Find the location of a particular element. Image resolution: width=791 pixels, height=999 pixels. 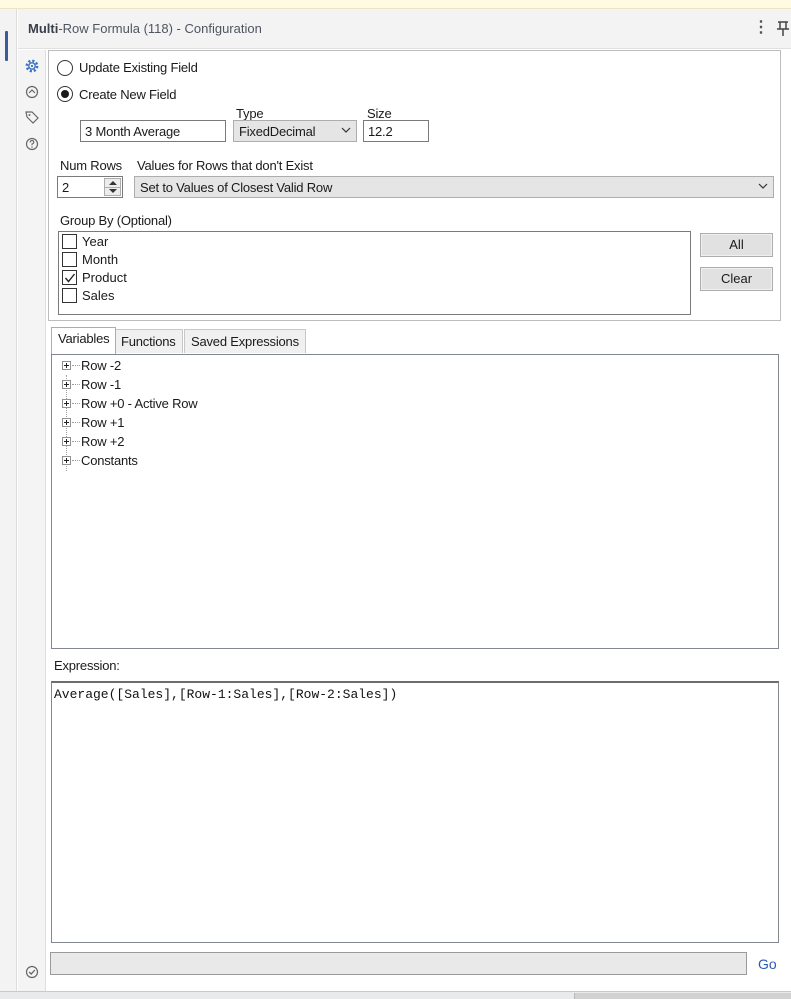

config-sidebar is located at coordinates (32, 520).